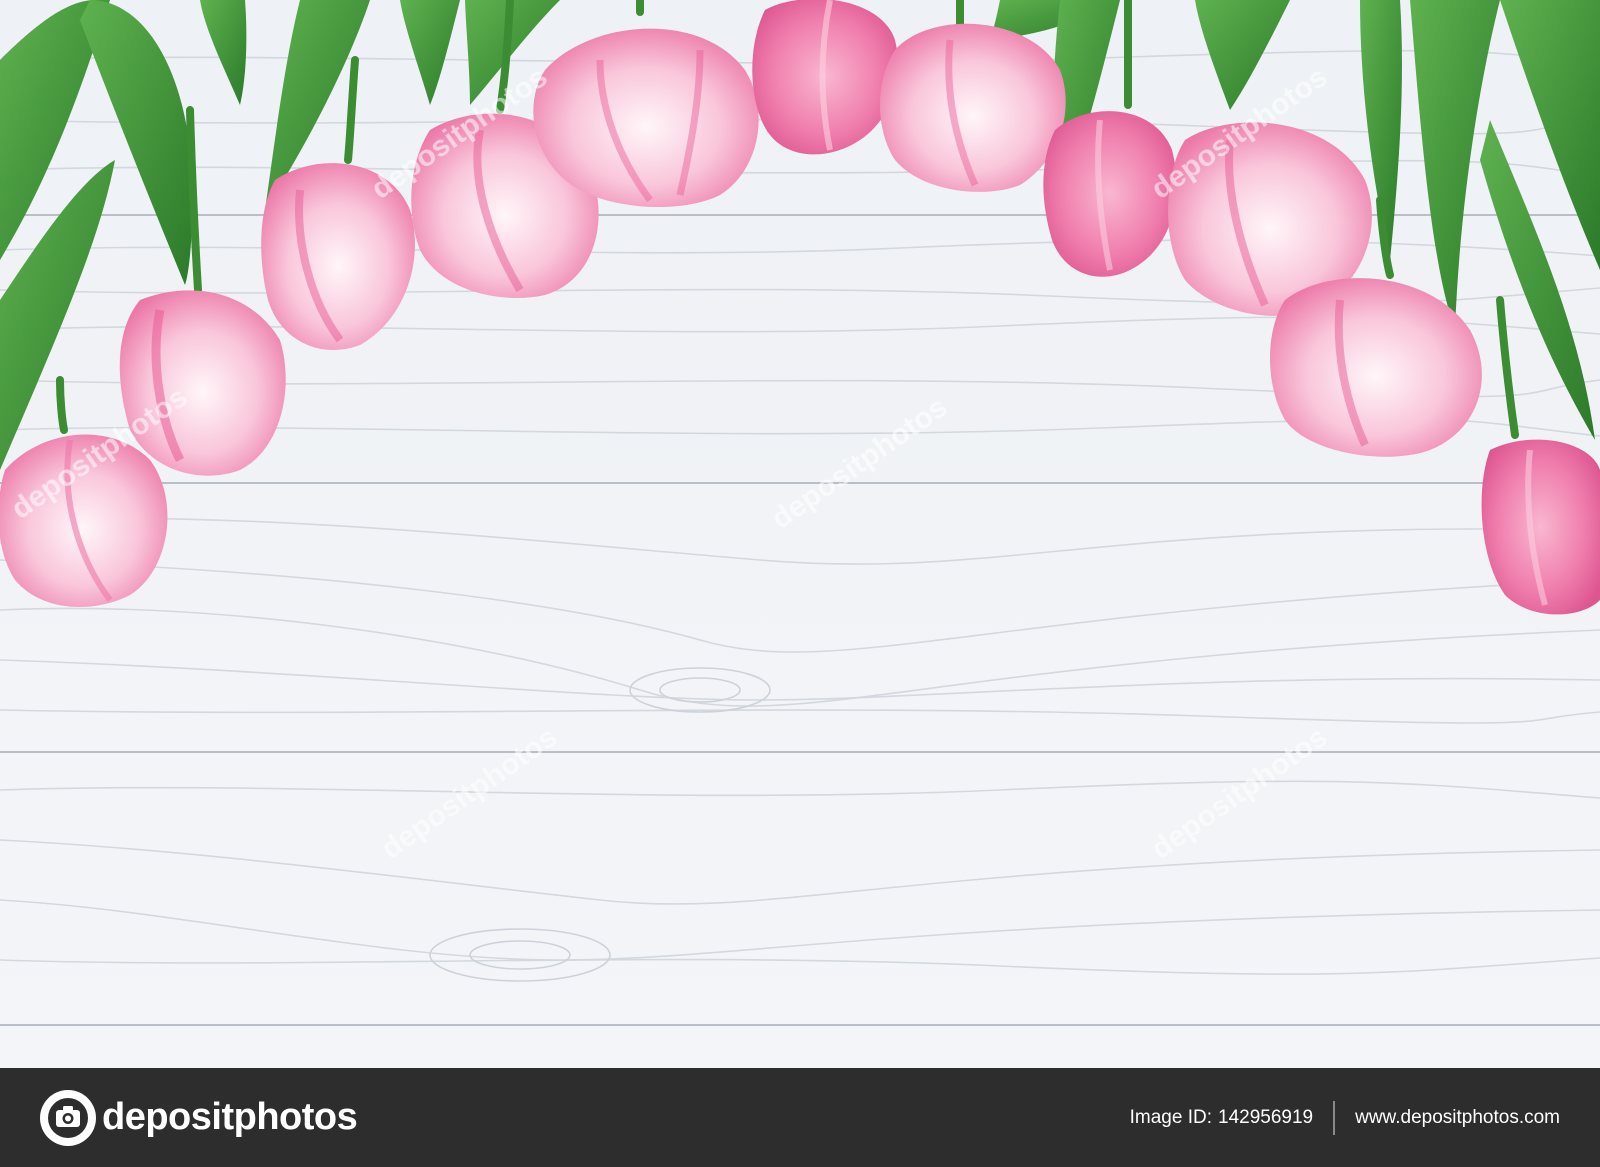  Describe the element at coordinates (68, 1117) in the screenshot. I see `camera-icon` at that location.